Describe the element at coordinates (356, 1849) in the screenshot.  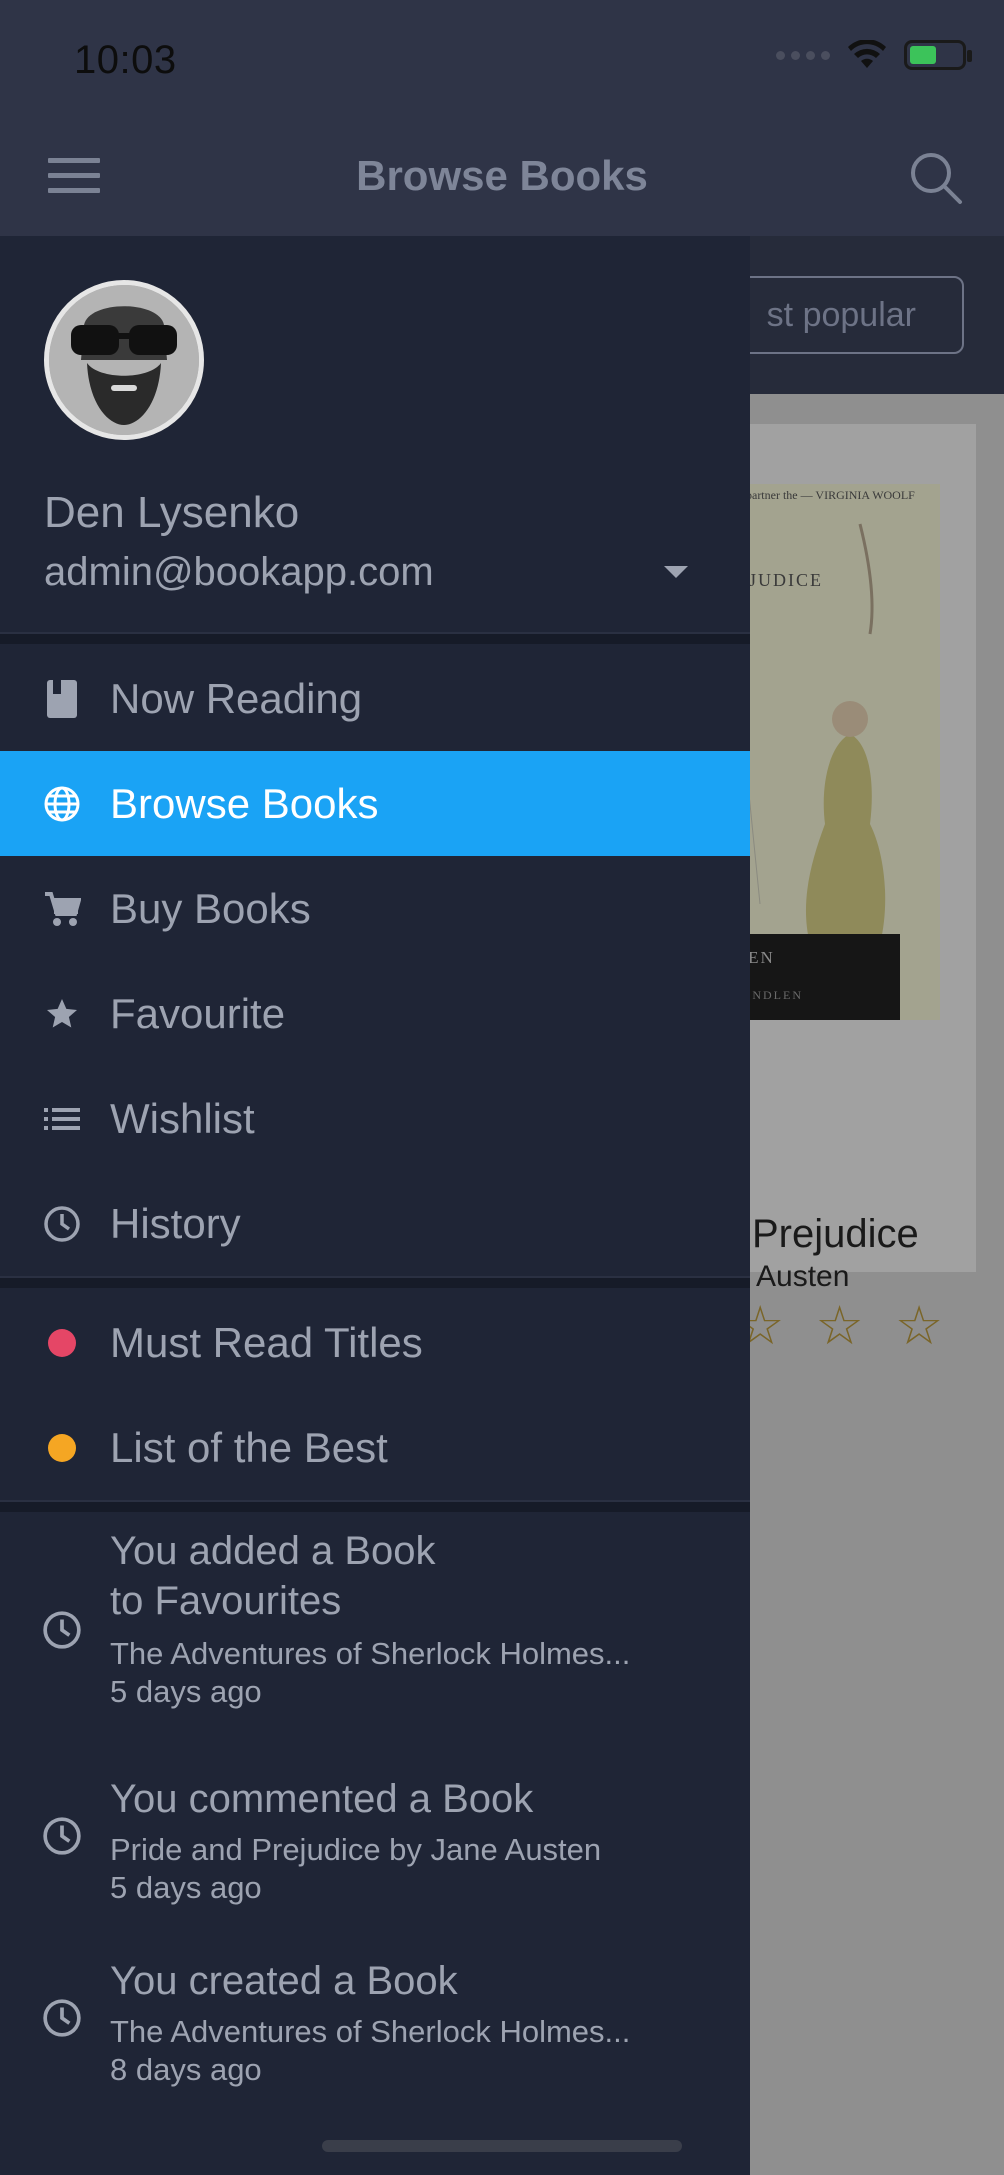
I see `activity-subtitle: Pride and Prejudice by Jane Austen` at that location.